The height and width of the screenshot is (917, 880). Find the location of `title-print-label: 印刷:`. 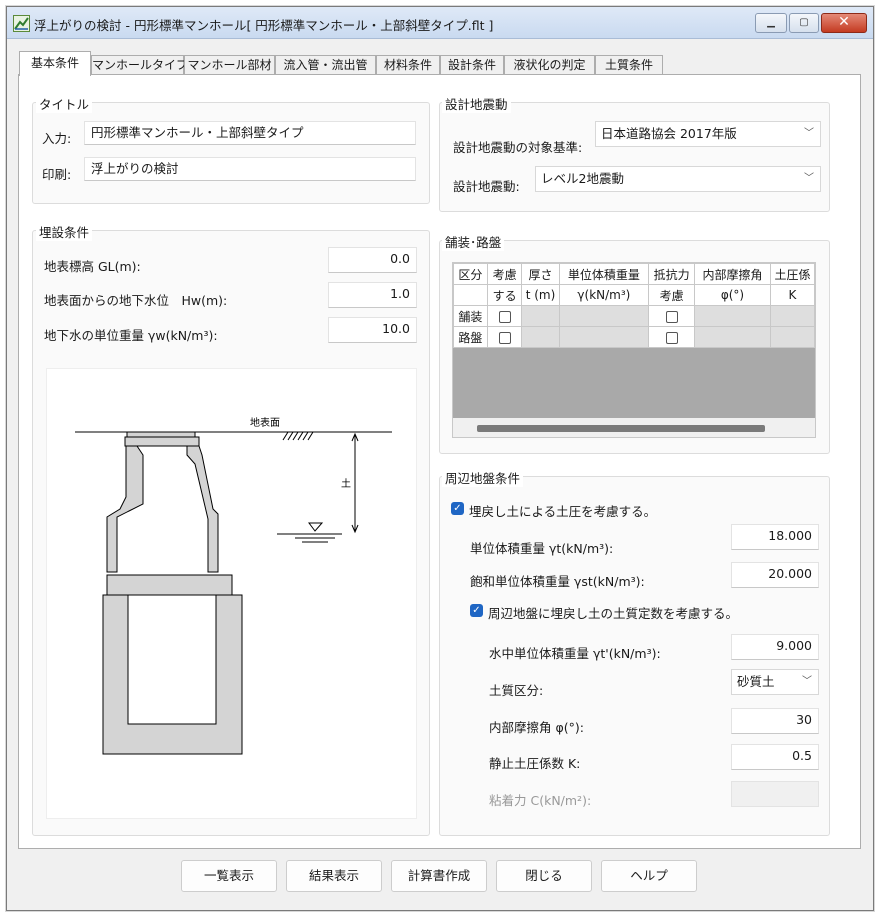

title-print-label: 印刷: is located at coordinates (57, 174).